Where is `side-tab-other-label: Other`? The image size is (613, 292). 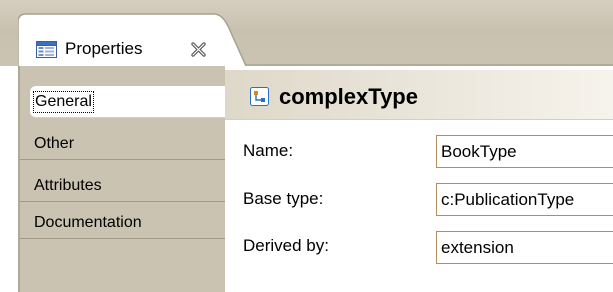
side-tab-other-label: Other is located at coordinates (54, 143).